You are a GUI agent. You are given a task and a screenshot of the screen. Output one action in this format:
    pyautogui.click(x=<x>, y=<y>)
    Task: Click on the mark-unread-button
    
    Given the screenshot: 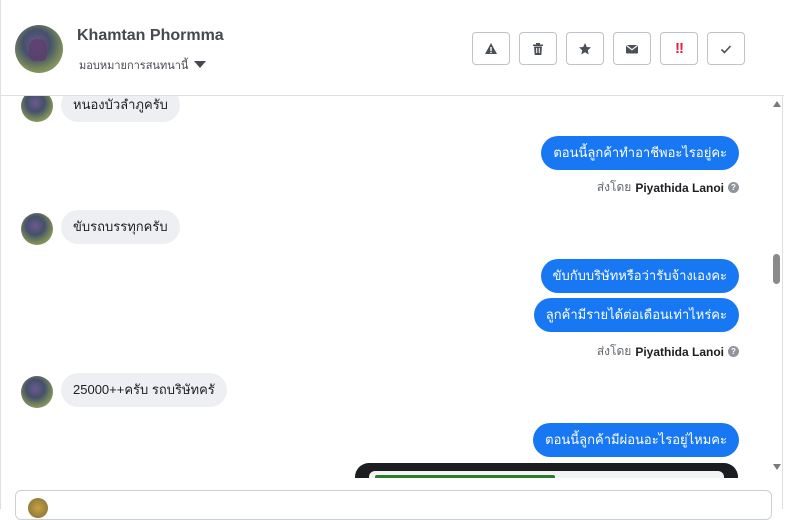 What is the action you would take?
    pyautogui.click(x=632, y=48)
    